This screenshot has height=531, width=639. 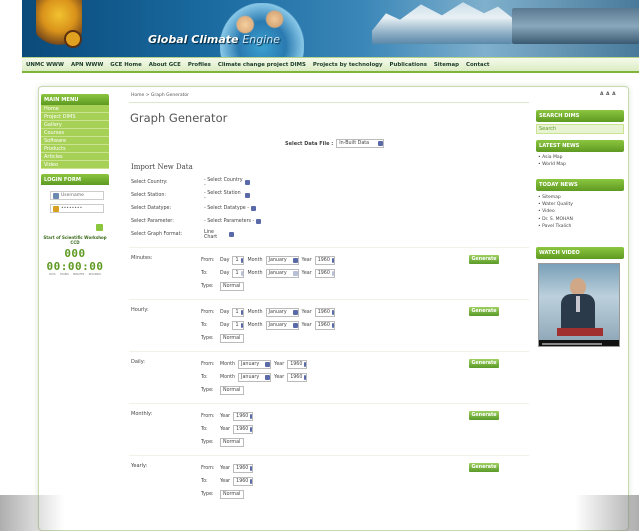 I want to click on today-item-label: Water Quality, so click(x=557, y=205).